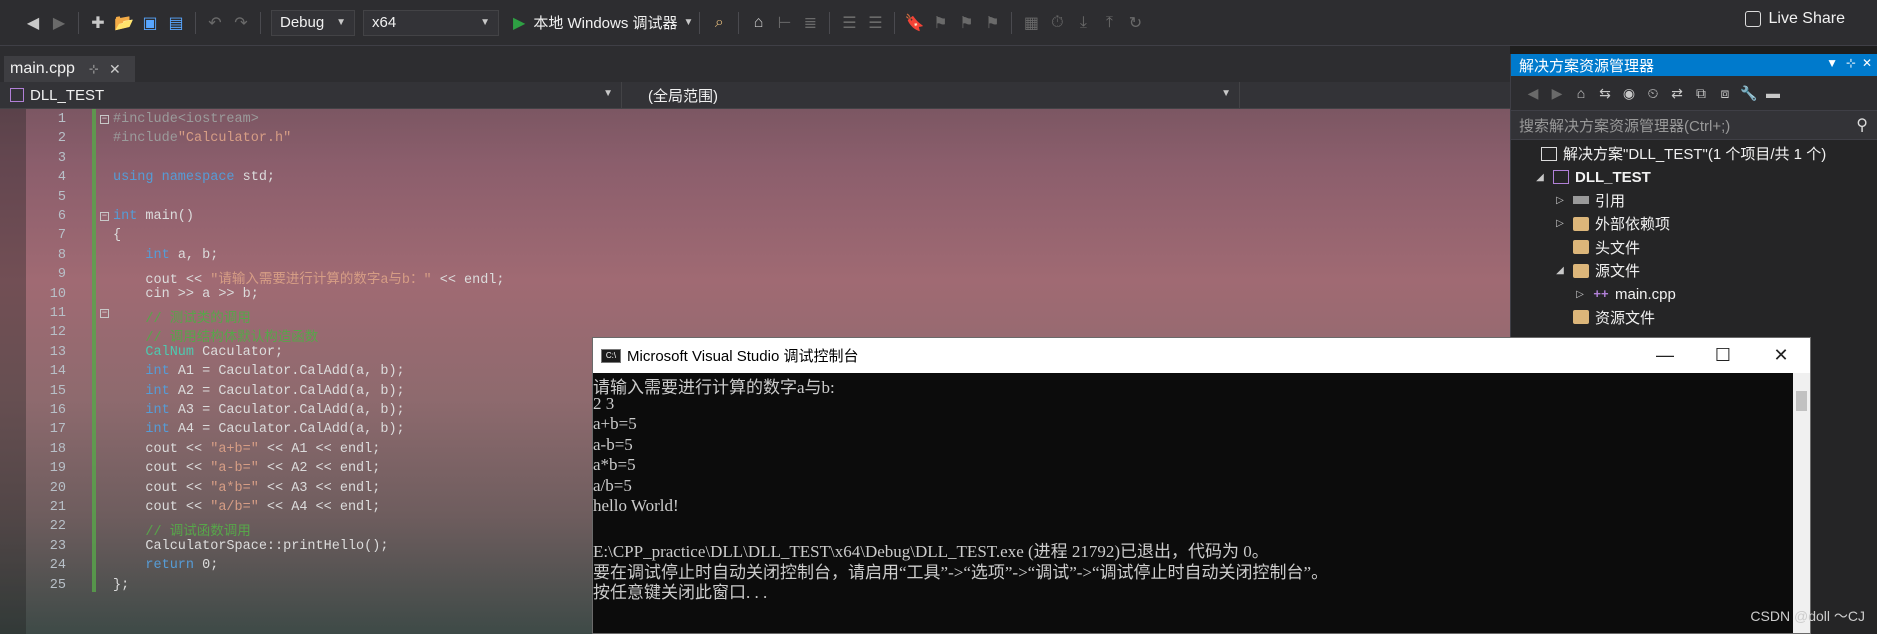 This screenshot has width=1877, height=634. I want to click on platform-dropdown: x64 ▼, so click(431, 22).